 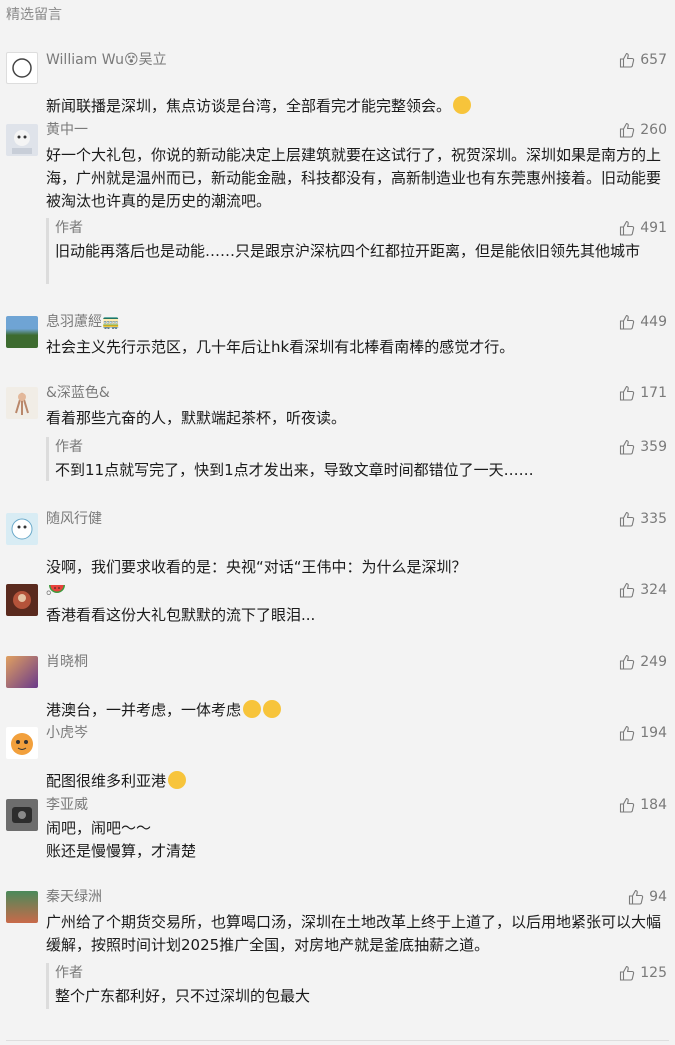 I want to click on like-count: 184, so click(x=653, y=805).